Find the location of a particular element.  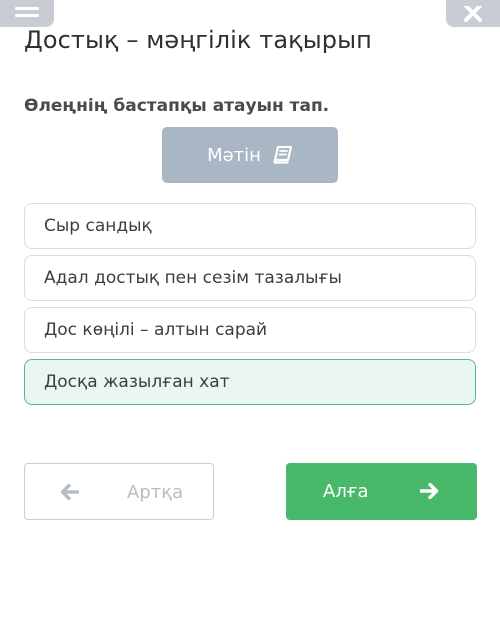

answer-option: Адал достық пен сезім тазалығы is located at coordinates (250, 278).